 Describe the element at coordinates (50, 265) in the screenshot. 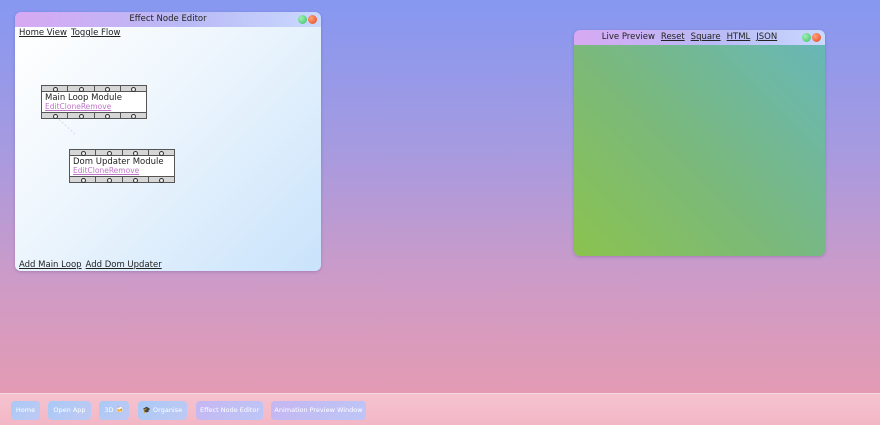

I see `add-main-loop-link: Add Main Loop` at that location.